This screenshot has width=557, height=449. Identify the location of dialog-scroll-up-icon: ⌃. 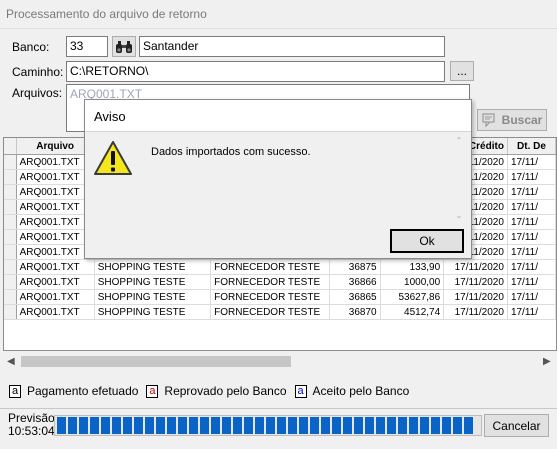
(459, 140).